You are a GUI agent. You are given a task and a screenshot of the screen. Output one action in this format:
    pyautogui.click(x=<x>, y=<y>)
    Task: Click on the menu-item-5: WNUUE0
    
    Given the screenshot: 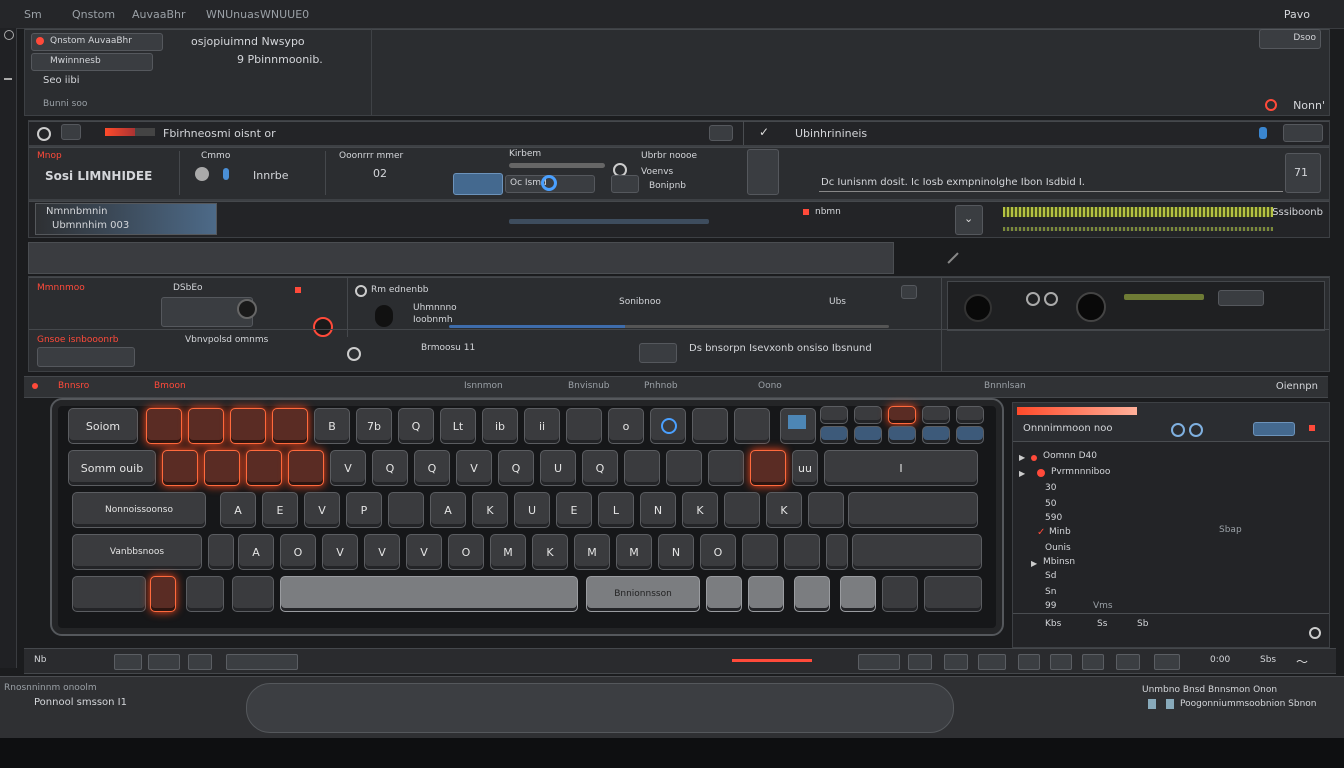 What is the action you would take?
    pyautogui.click(x=284, y=14)
    